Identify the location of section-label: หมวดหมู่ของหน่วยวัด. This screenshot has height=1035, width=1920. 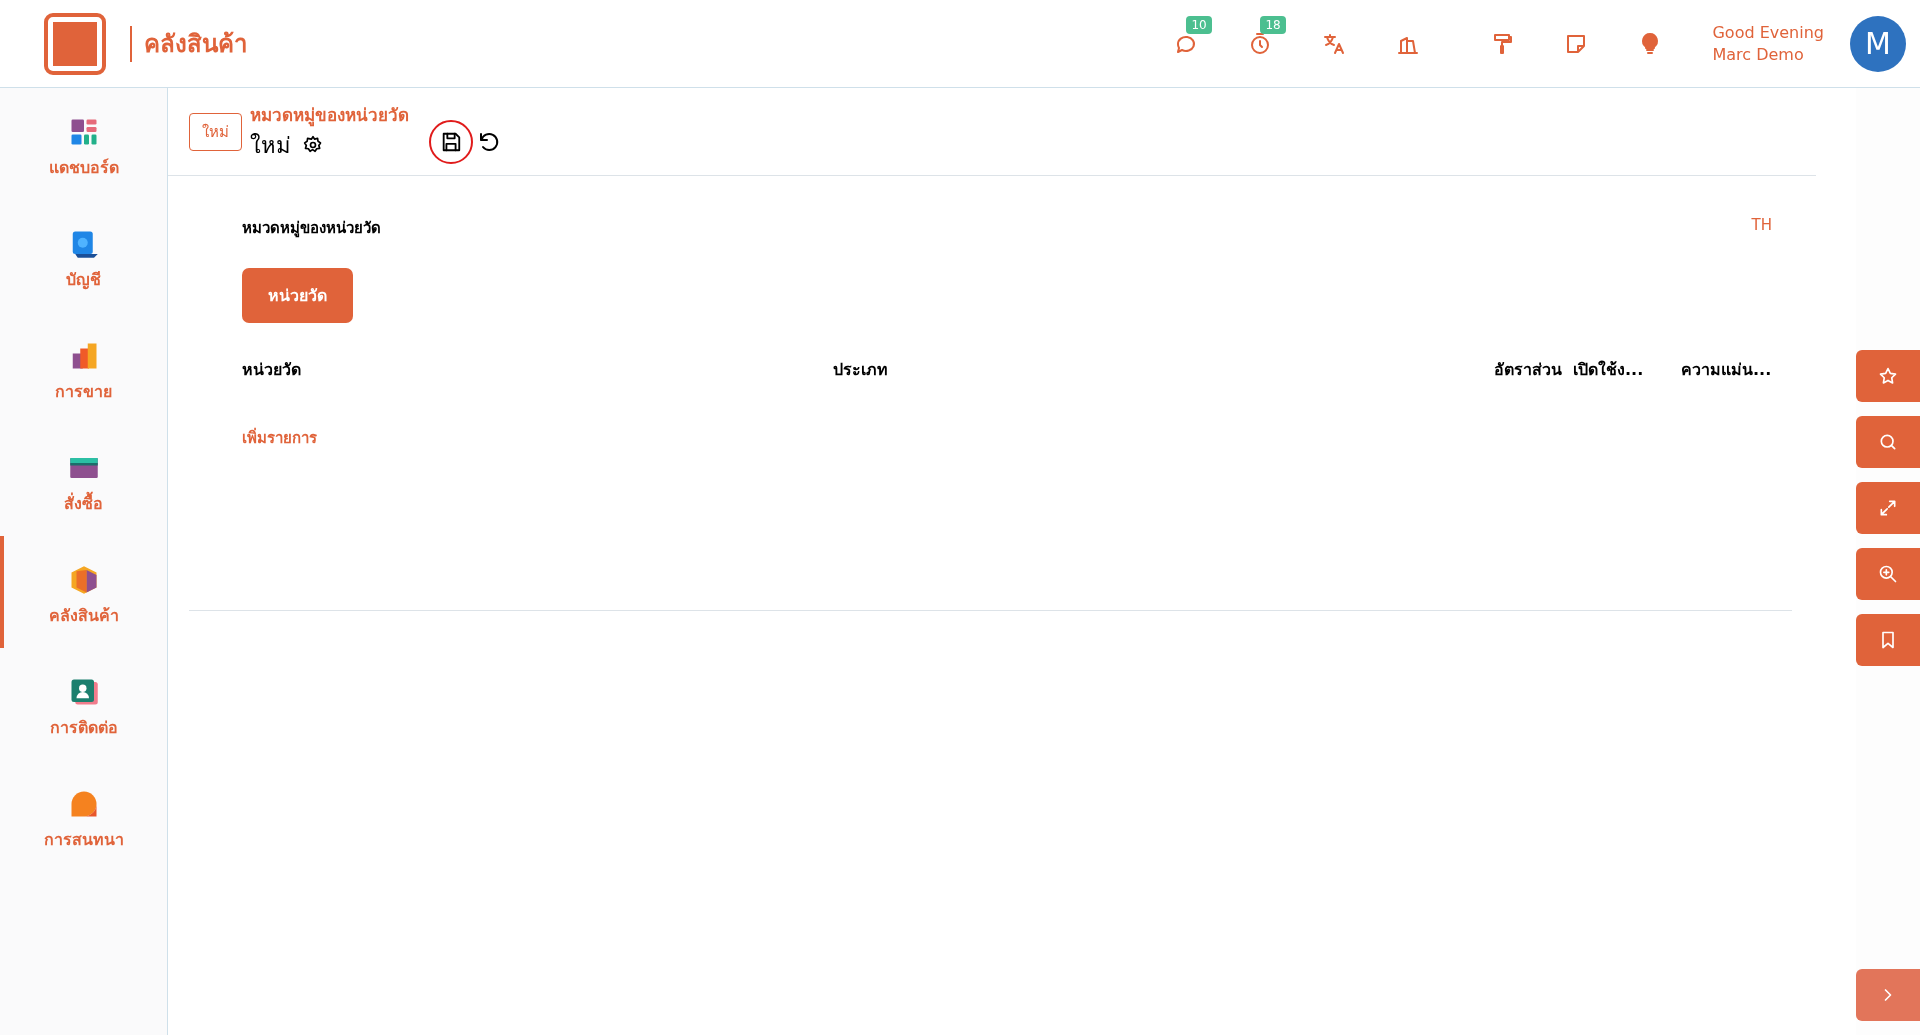
(311, 229).